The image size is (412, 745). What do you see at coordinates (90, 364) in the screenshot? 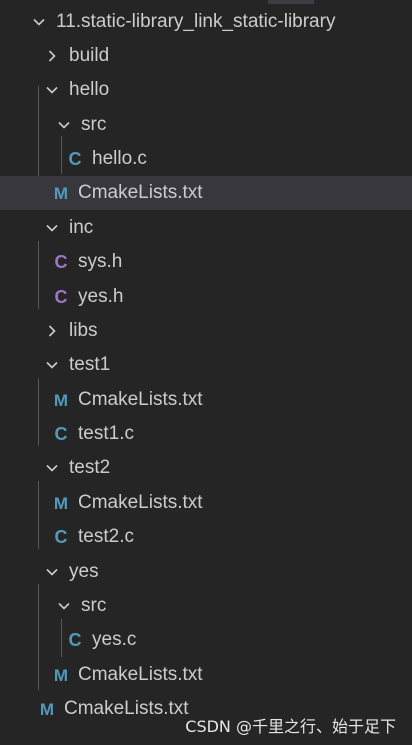
I see `folder-label: test1` at bounding box center [90, 364].